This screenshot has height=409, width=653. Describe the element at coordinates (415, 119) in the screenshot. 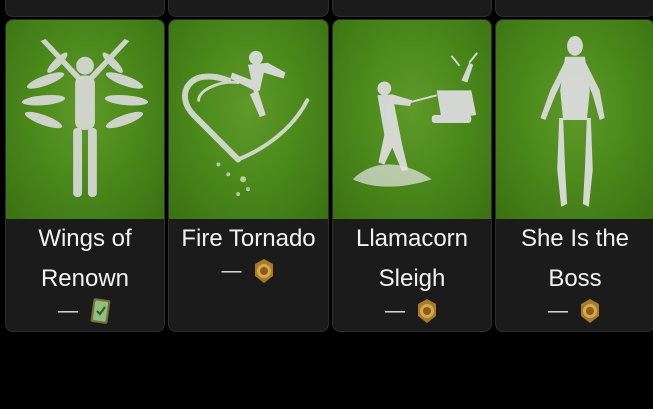

I see `llamacorn-sleigh-emote-silhouette` at that location.